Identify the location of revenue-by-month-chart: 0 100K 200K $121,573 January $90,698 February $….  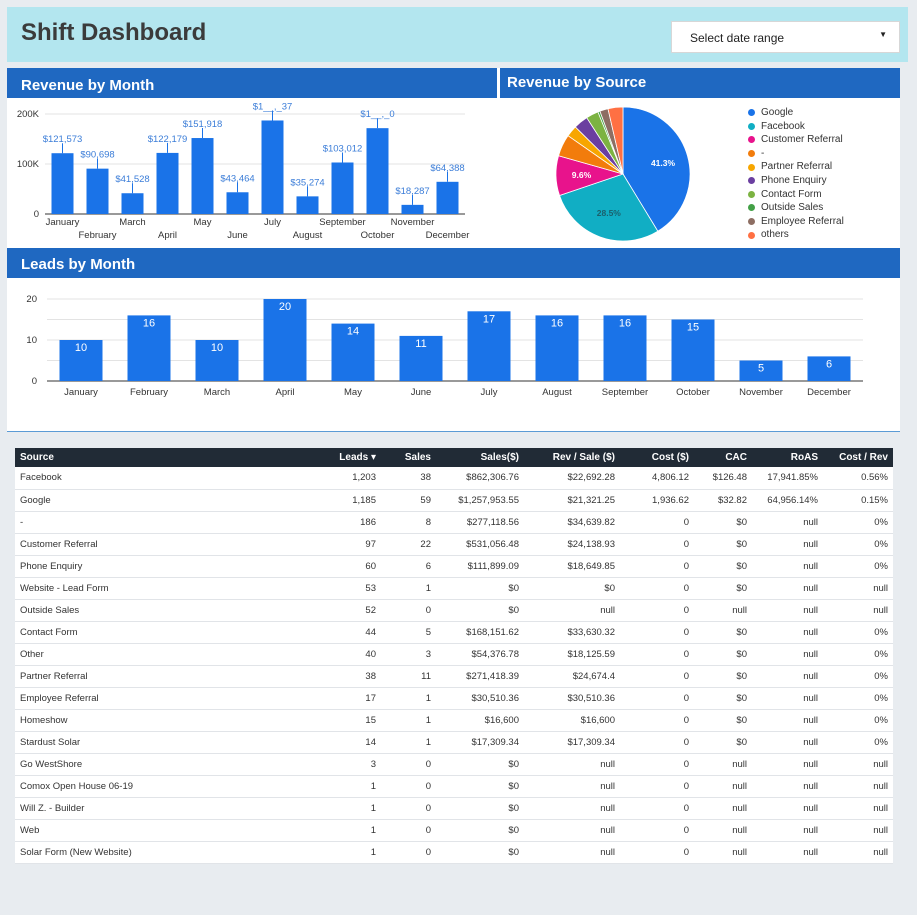
(242, 172).